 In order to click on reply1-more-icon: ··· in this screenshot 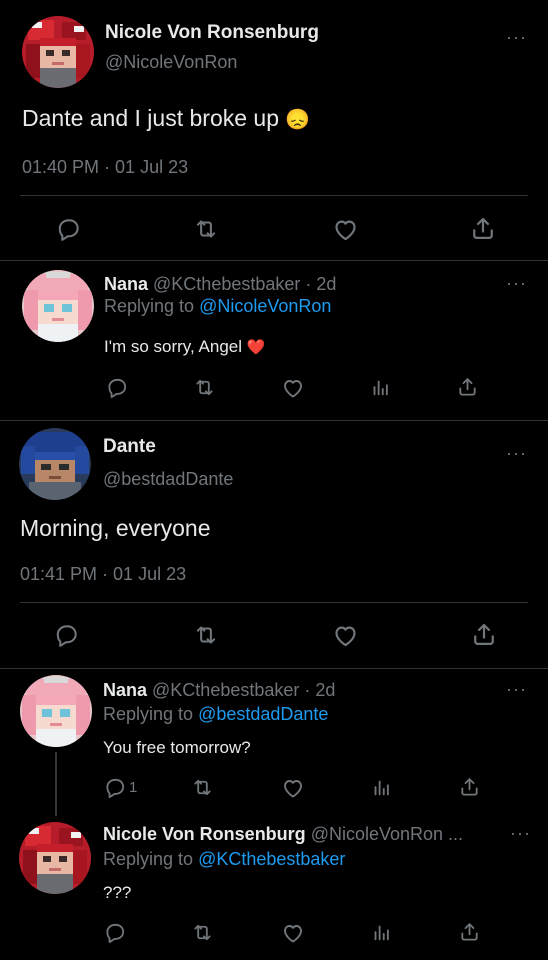, I will do `click(516, 283)`.